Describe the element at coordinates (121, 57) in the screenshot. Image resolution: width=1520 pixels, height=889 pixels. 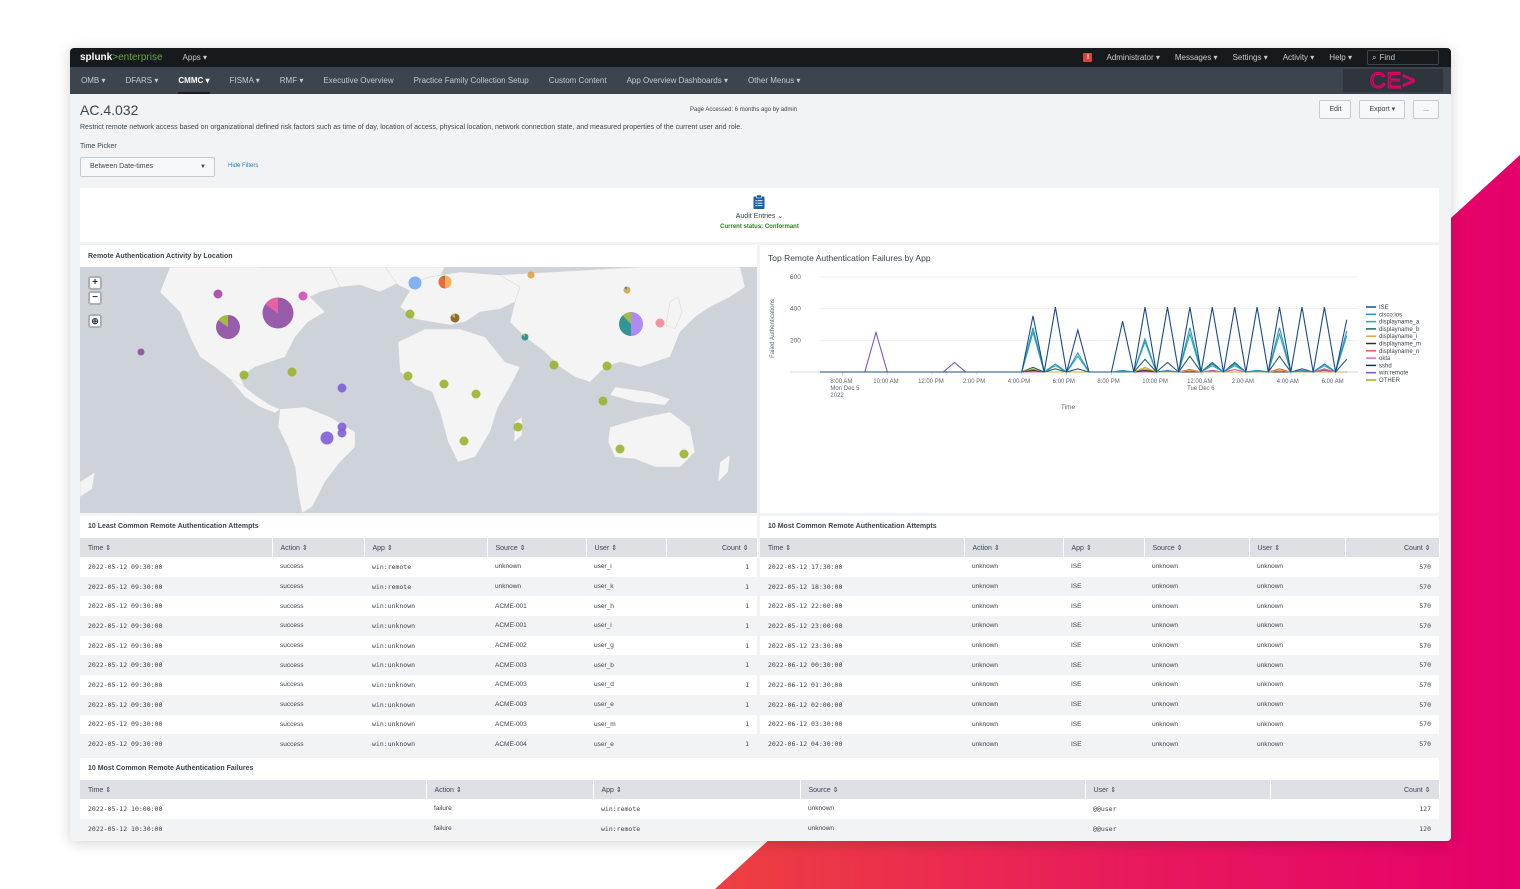
I see `splunk-logo: splunk>enterprise` at that location.